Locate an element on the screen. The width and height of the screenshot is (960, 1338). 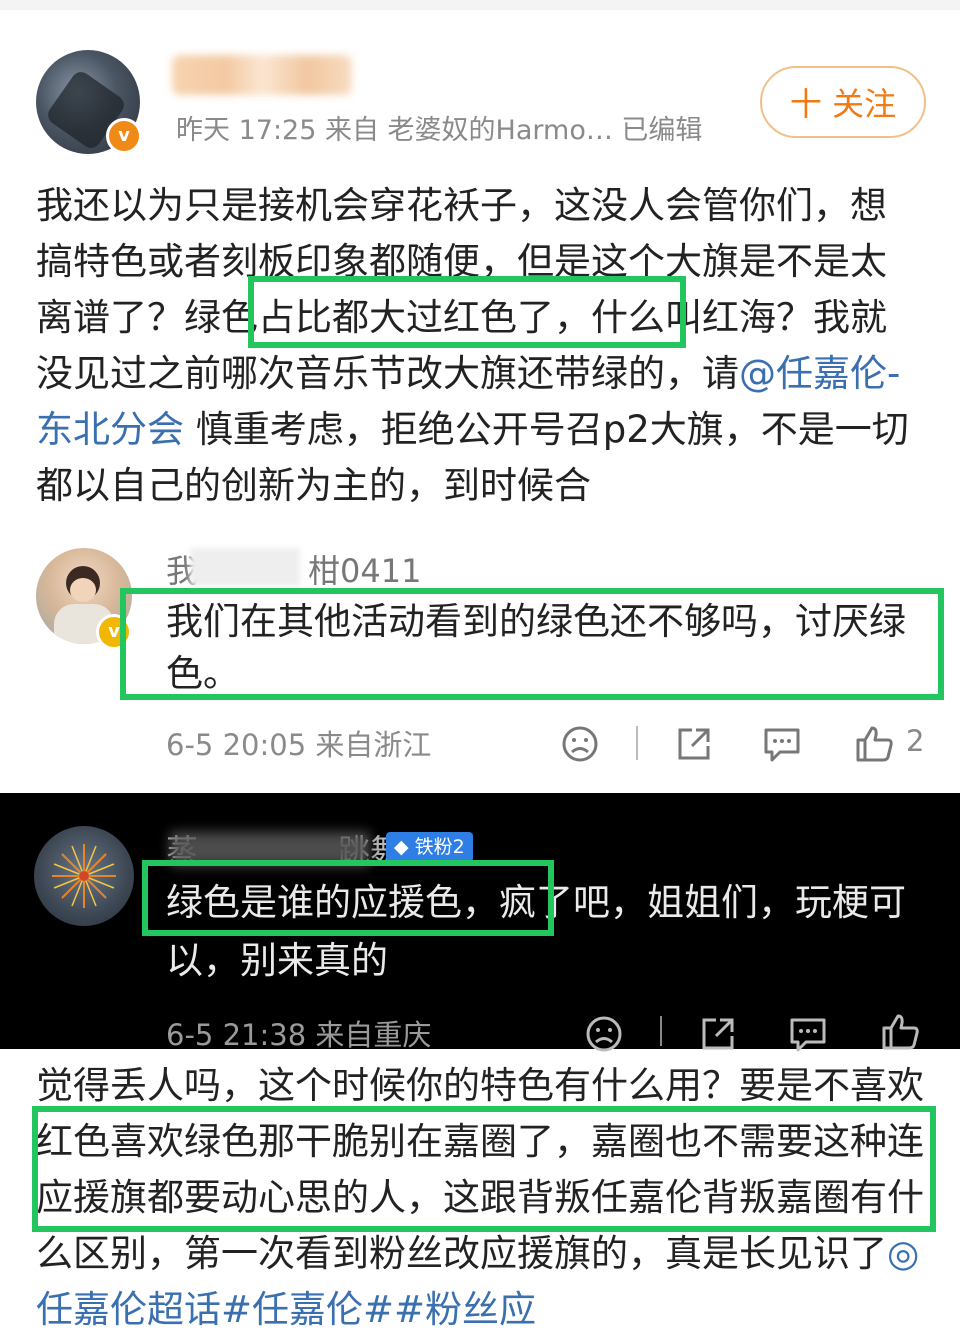
verified-badge-icon: v is located at coordinates (124, 136).